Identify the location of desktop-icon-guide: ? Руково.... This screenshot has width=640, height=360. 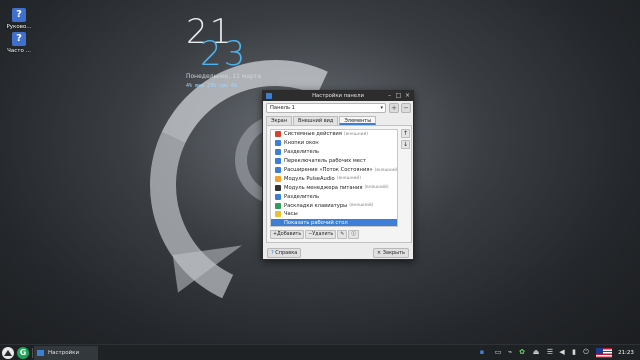
(19, 19).